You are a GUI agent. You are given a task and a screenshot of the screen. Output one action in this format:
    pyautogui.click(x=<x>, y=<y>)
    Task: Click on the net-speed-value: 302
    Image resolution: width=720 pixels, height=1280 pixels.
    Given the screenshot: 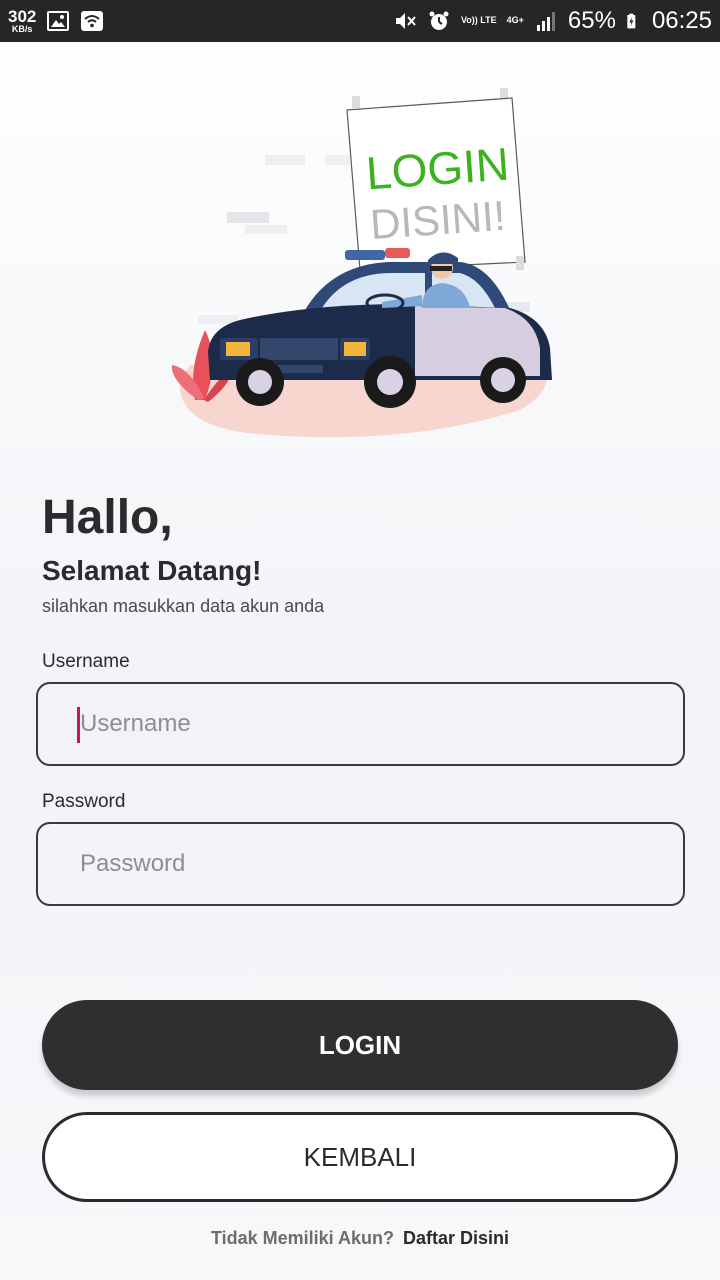 What is the action you would take?
    pyautogui.click(x=22, y=16)
    